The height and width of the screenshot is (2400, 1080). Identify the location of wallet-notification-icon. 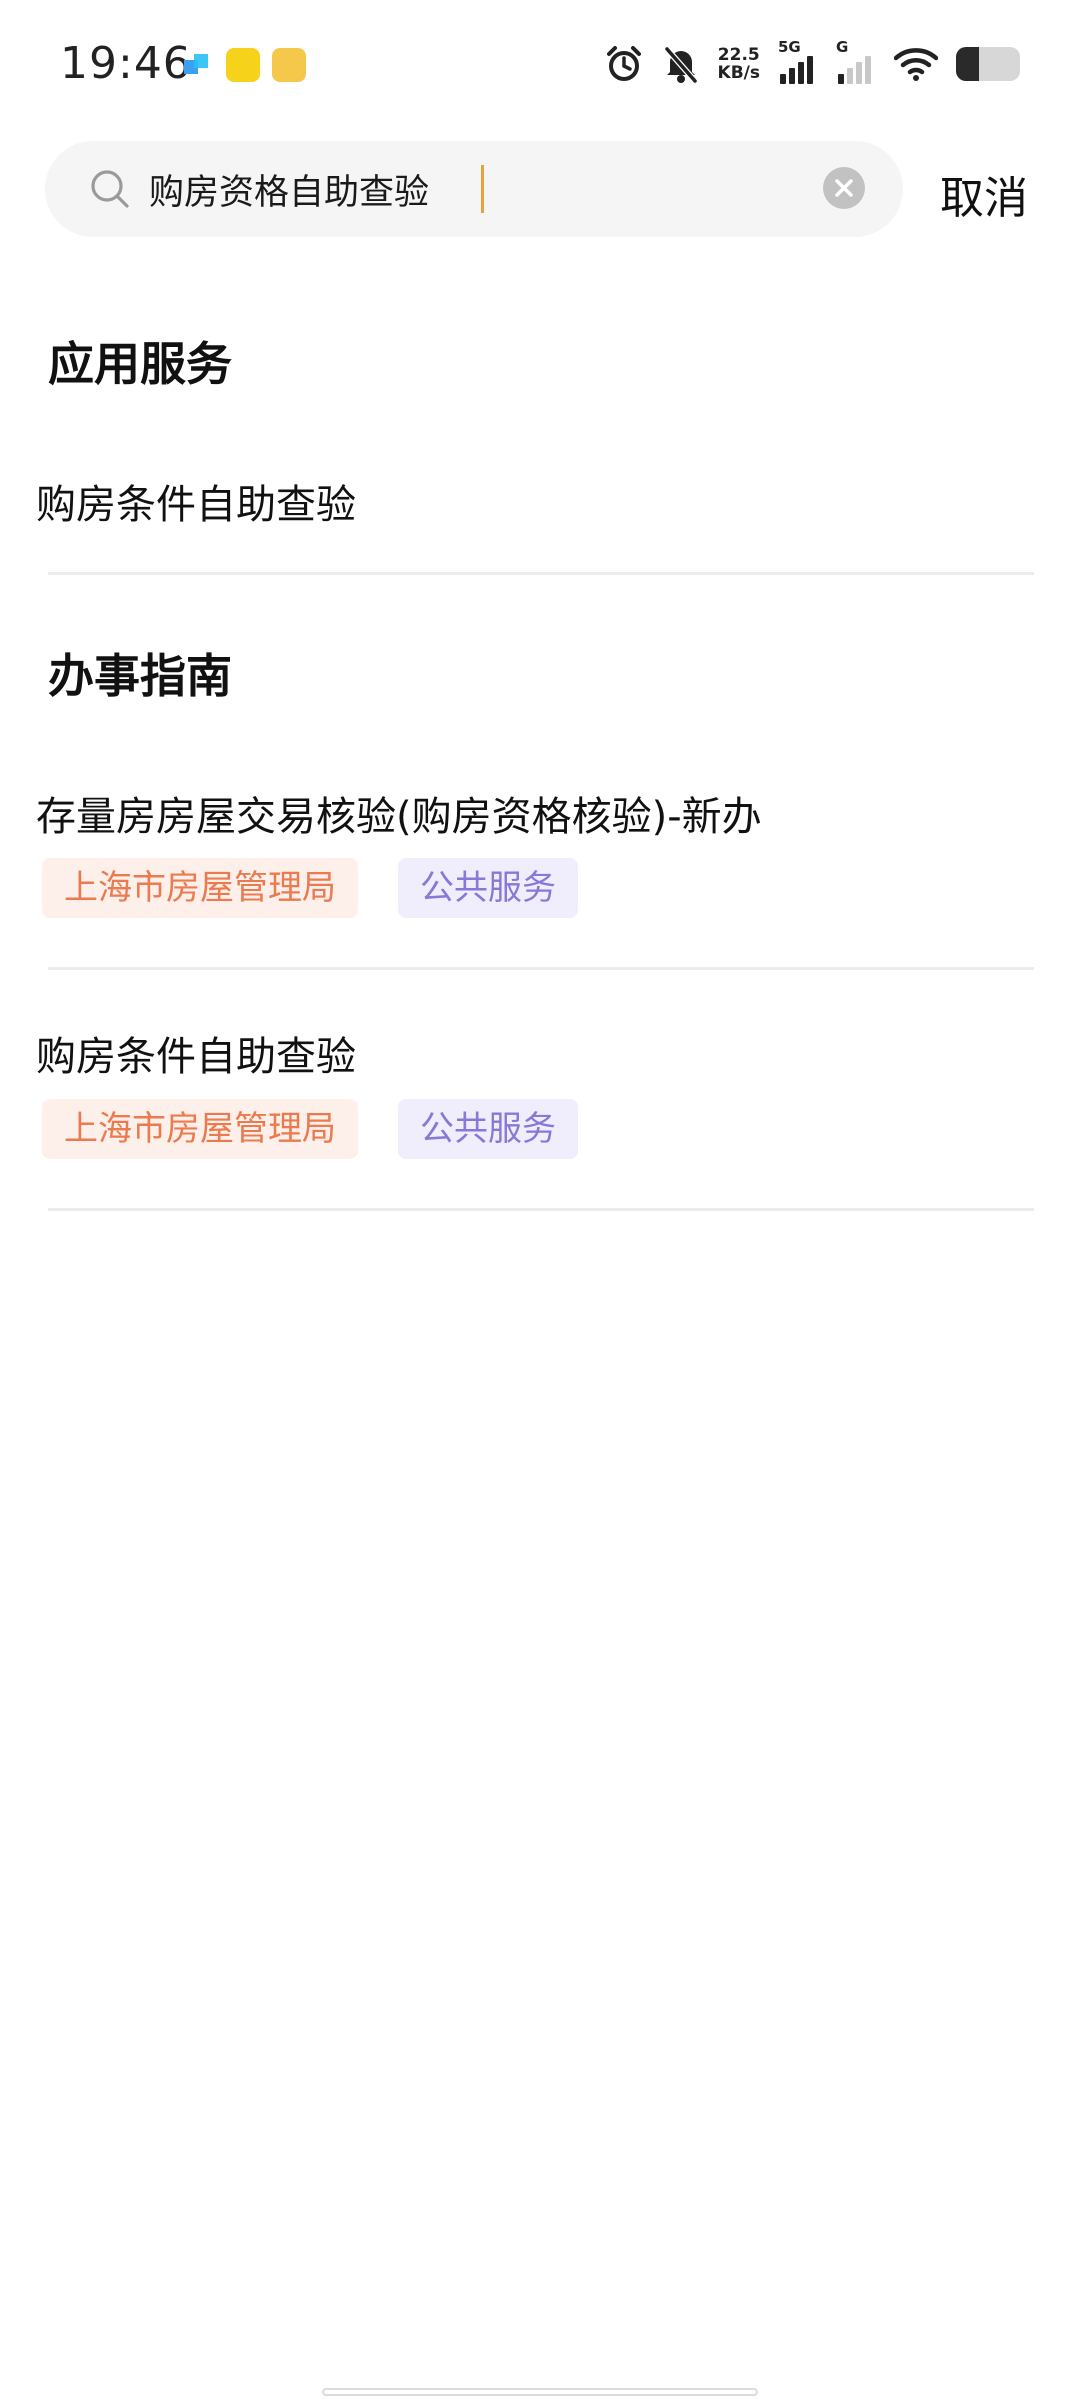
(289, 65).